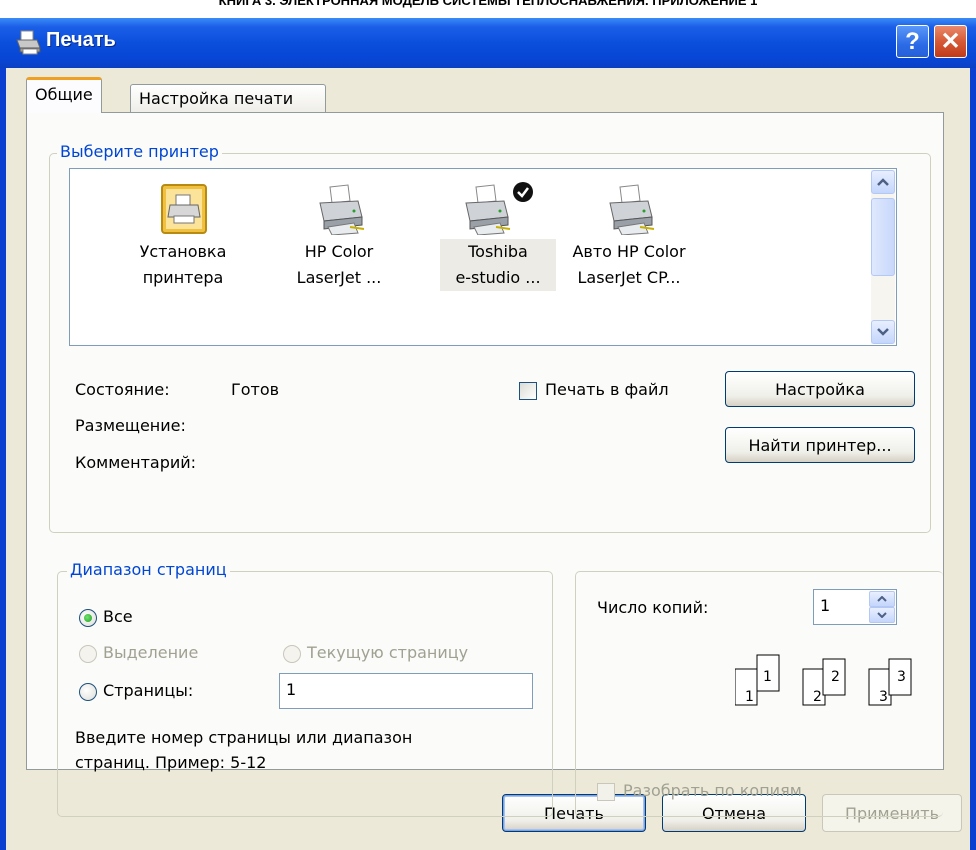 The height and width of the screenshot is (850, 976). What do you see at coordinates (523, 192) in the screenshot?
I see `default-printer-check-icon` at bounding box center [523, 192].